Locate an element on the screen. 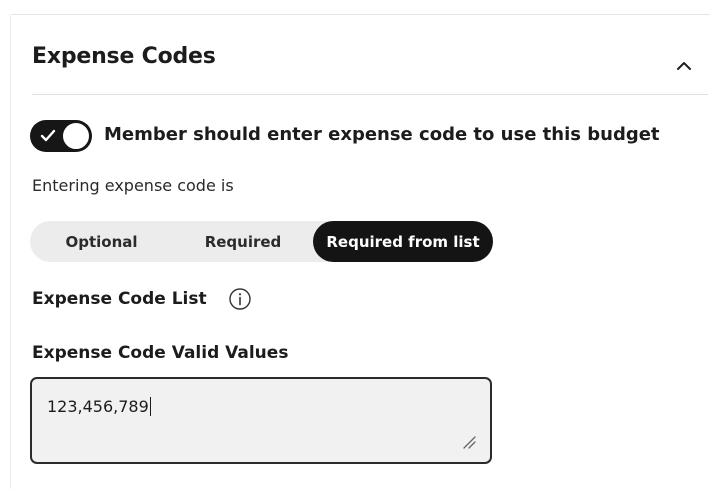  entry-mode-segmented-control: Optional Required Required from list is located at coordinates (261, 241).